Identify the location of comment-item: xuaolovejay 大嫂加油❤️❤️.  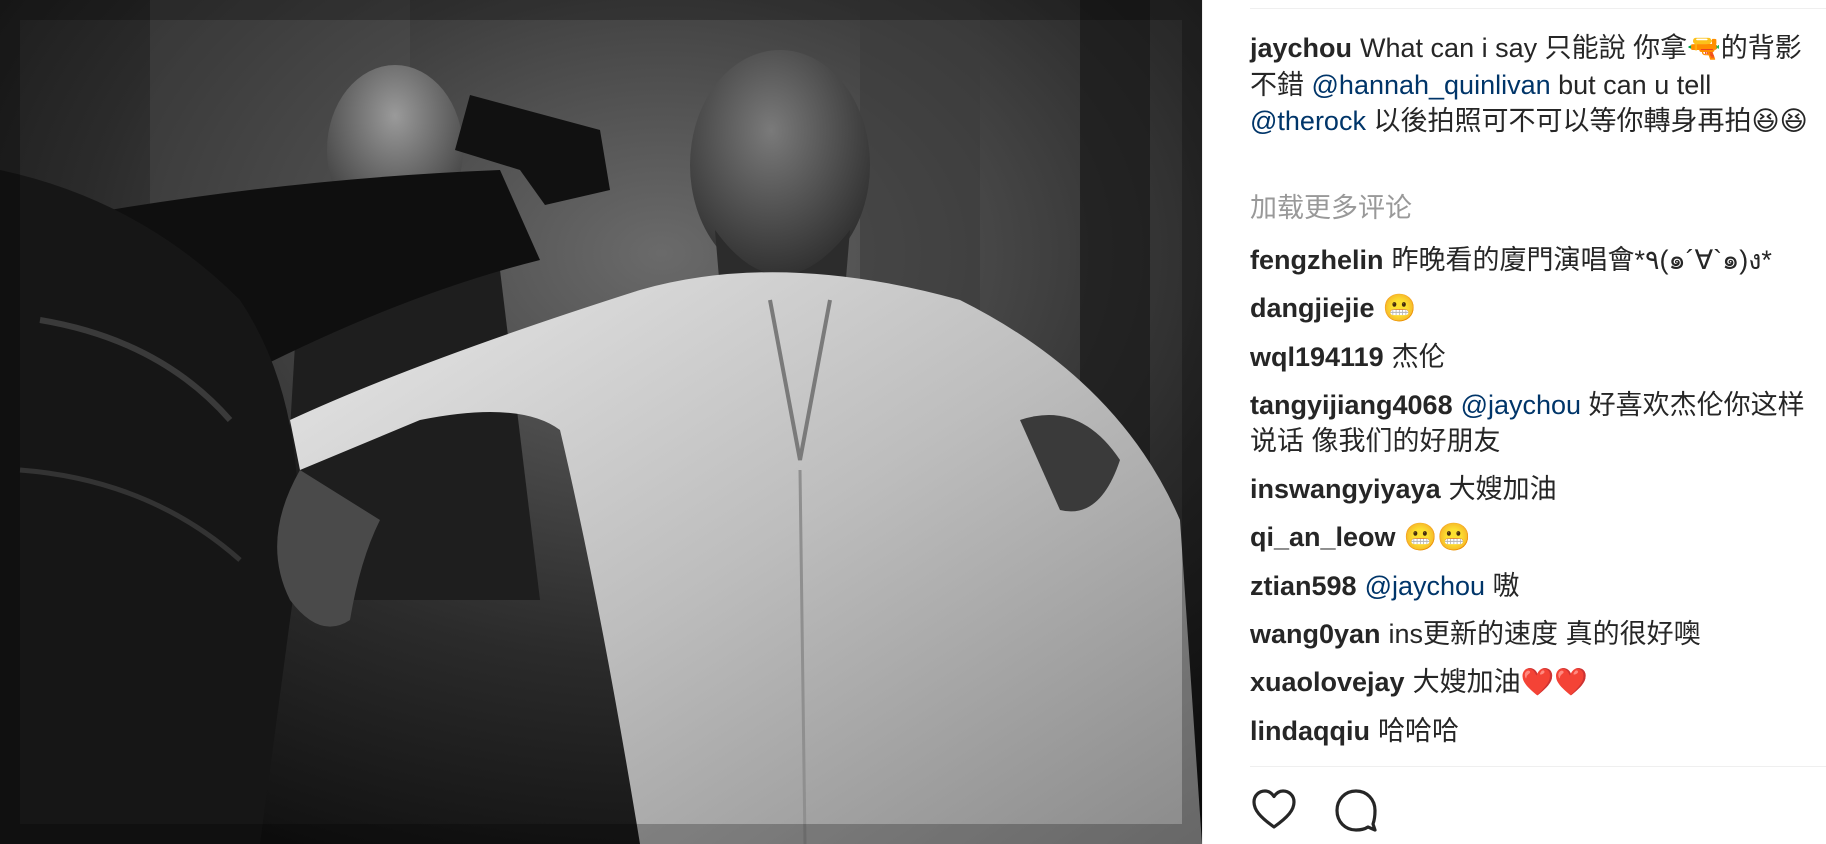
(1535, 682).